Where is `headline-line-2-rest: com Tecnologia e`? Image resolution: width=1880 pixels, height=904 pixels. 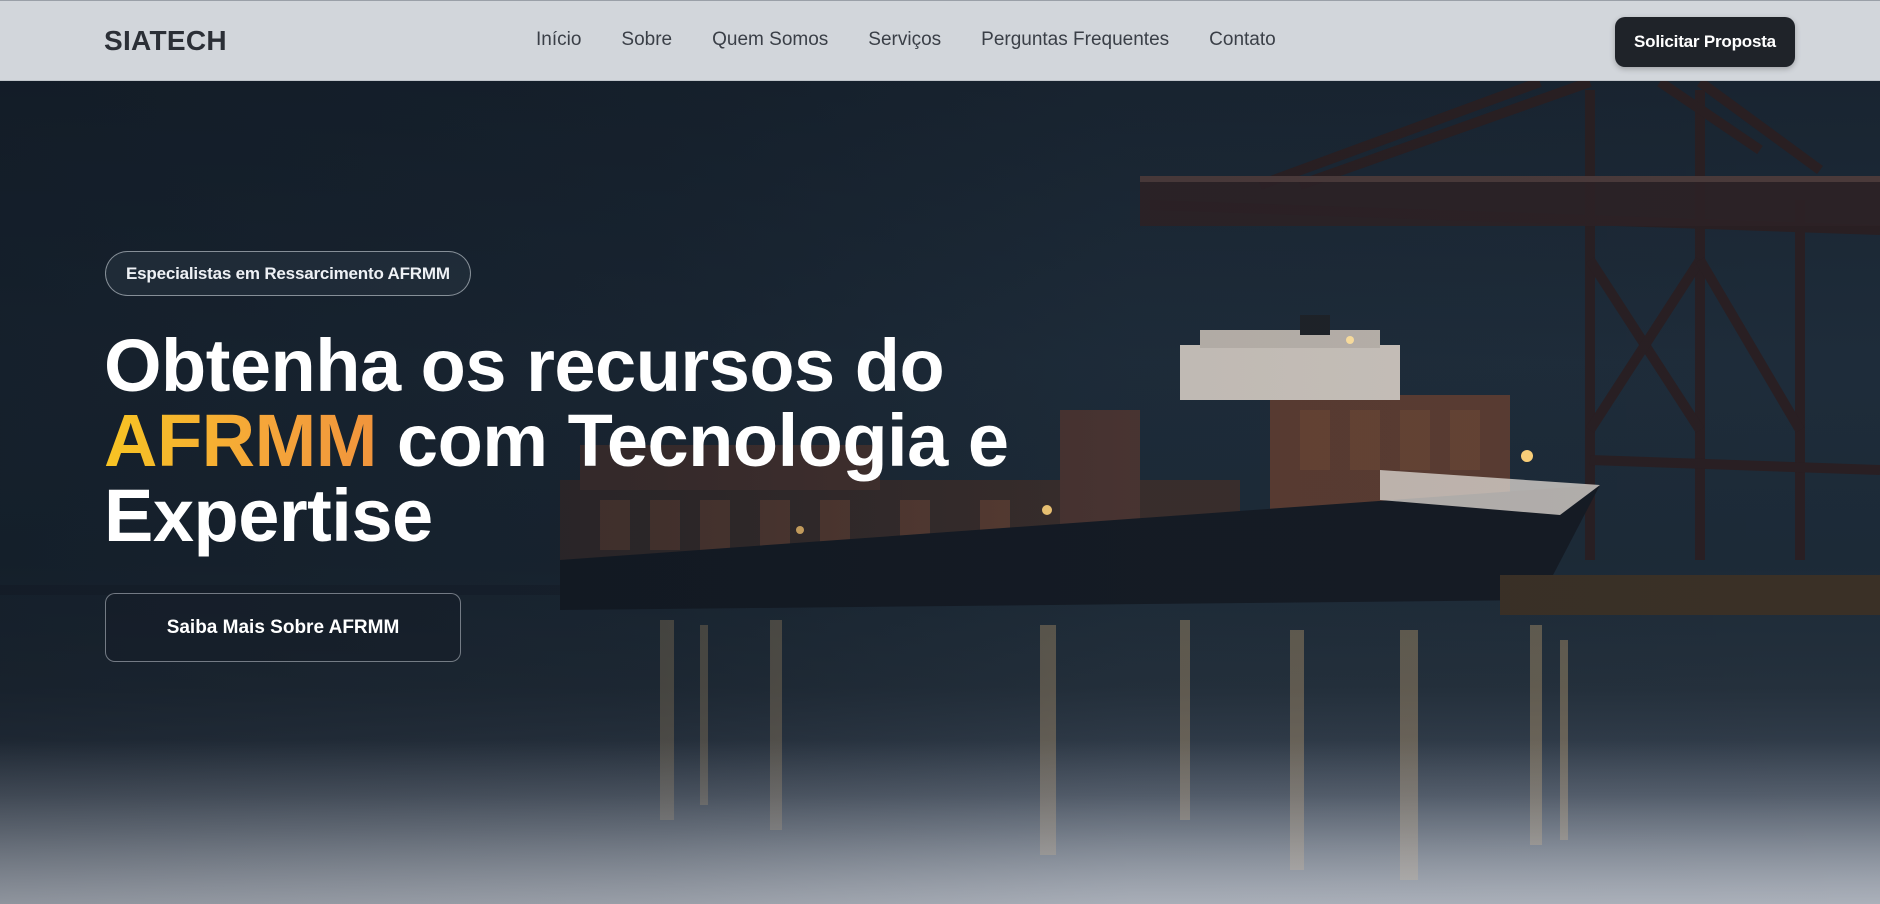
headline-line-2-rest: com Tecnologia e is located at coordinates (692, 440).